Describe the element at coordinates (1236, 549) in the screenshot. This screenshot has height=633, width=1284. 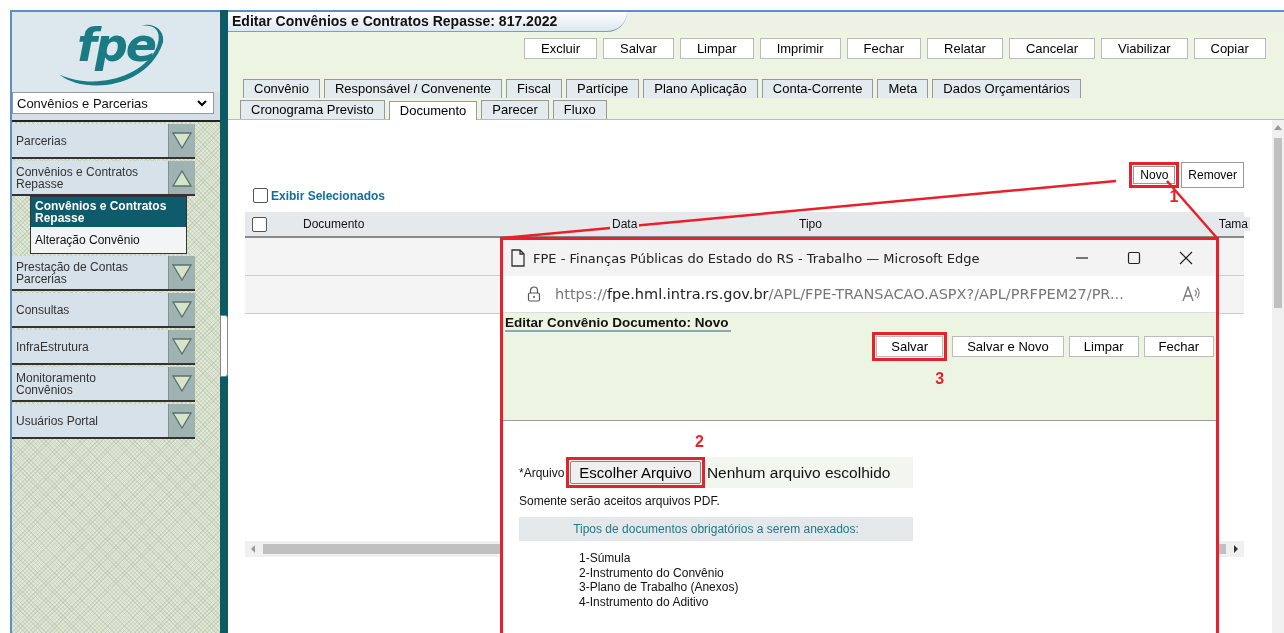
I see `scroll-right-icon` at that location.